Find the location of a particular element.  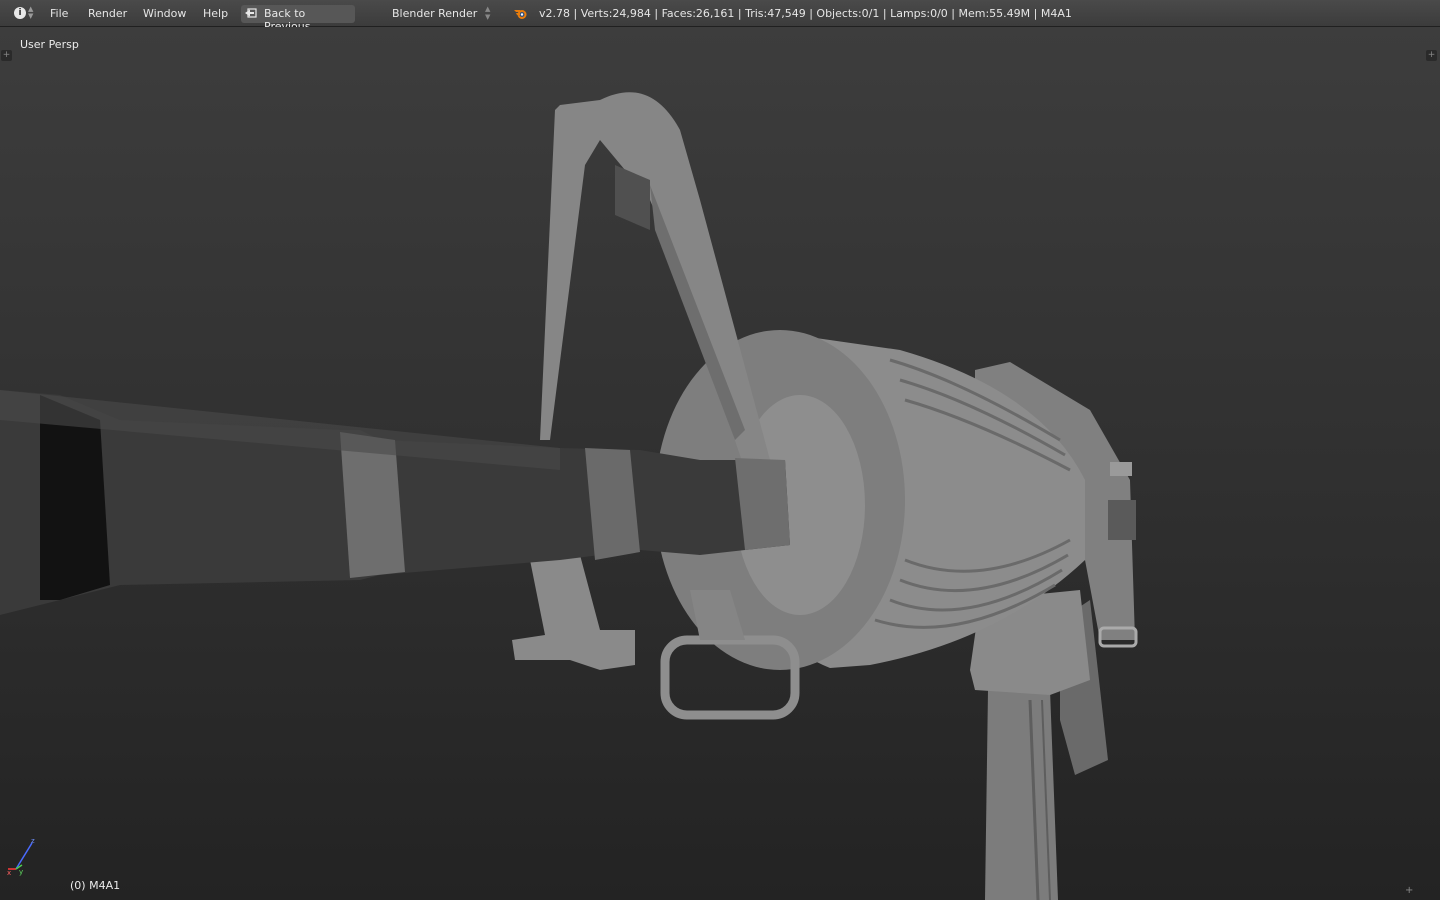

sight-base is located at coordinates (573, 612).